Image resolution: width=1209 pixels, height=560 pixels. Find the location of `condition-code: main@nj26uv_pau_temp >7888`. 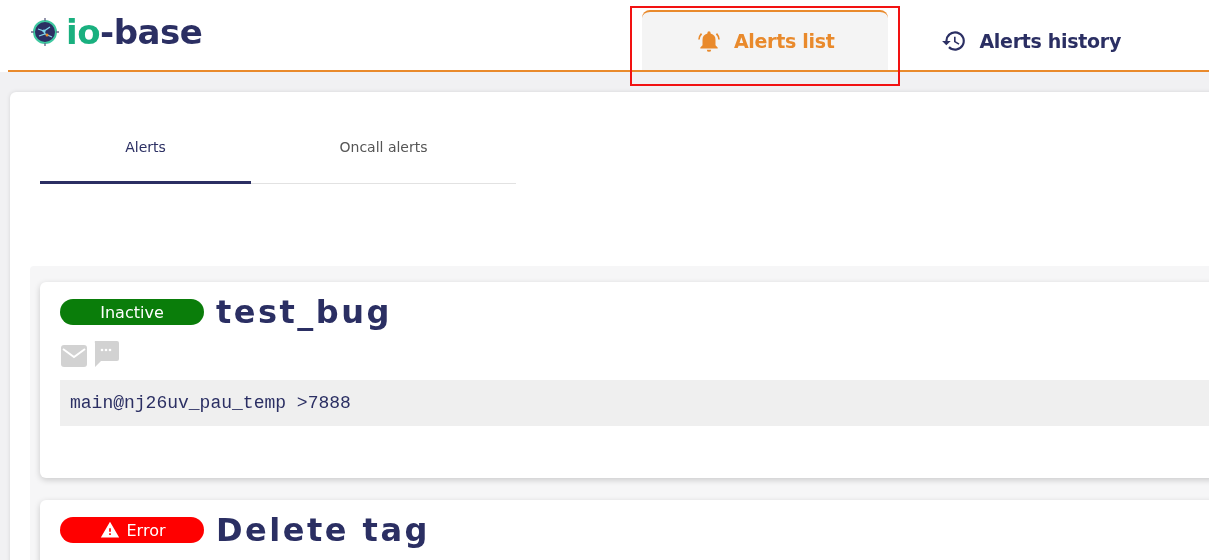

condition-code: main@nj26uv_pau_temp >7888 is located at coordinates (634, 403).